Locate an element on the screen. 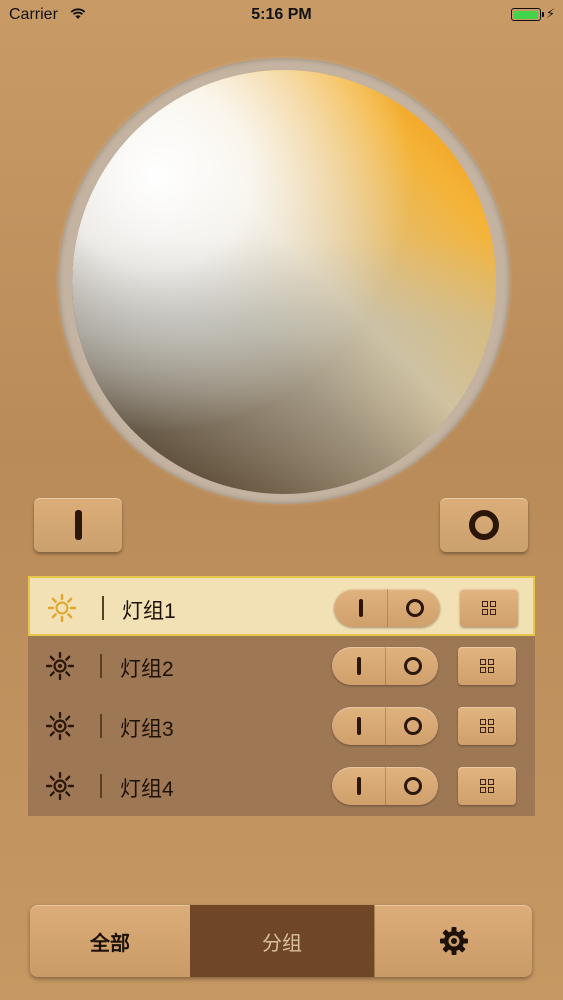  status-bar: Carrier 5:16 PM ⚡ is located at coordinates (281, 15).